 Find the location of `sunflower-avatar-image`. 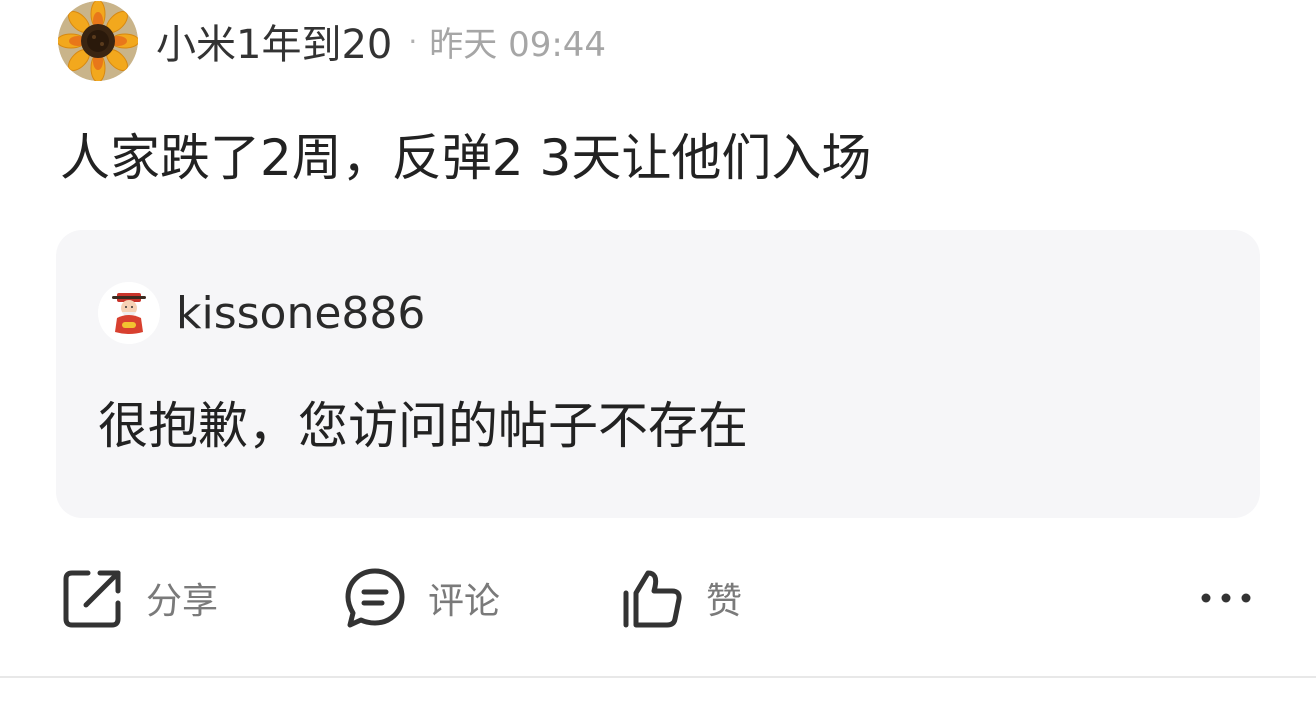

sunflower-avatar-image is located at coordinates (98, 41).